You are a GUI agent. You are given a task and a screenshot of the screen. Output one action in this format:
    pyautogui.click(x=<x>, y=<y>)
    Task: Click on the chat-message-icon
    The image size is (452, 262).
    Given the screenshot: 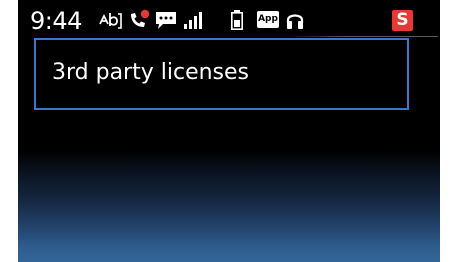 What is the action you would take?
    pyautogui.click(x=166, y=20)
    